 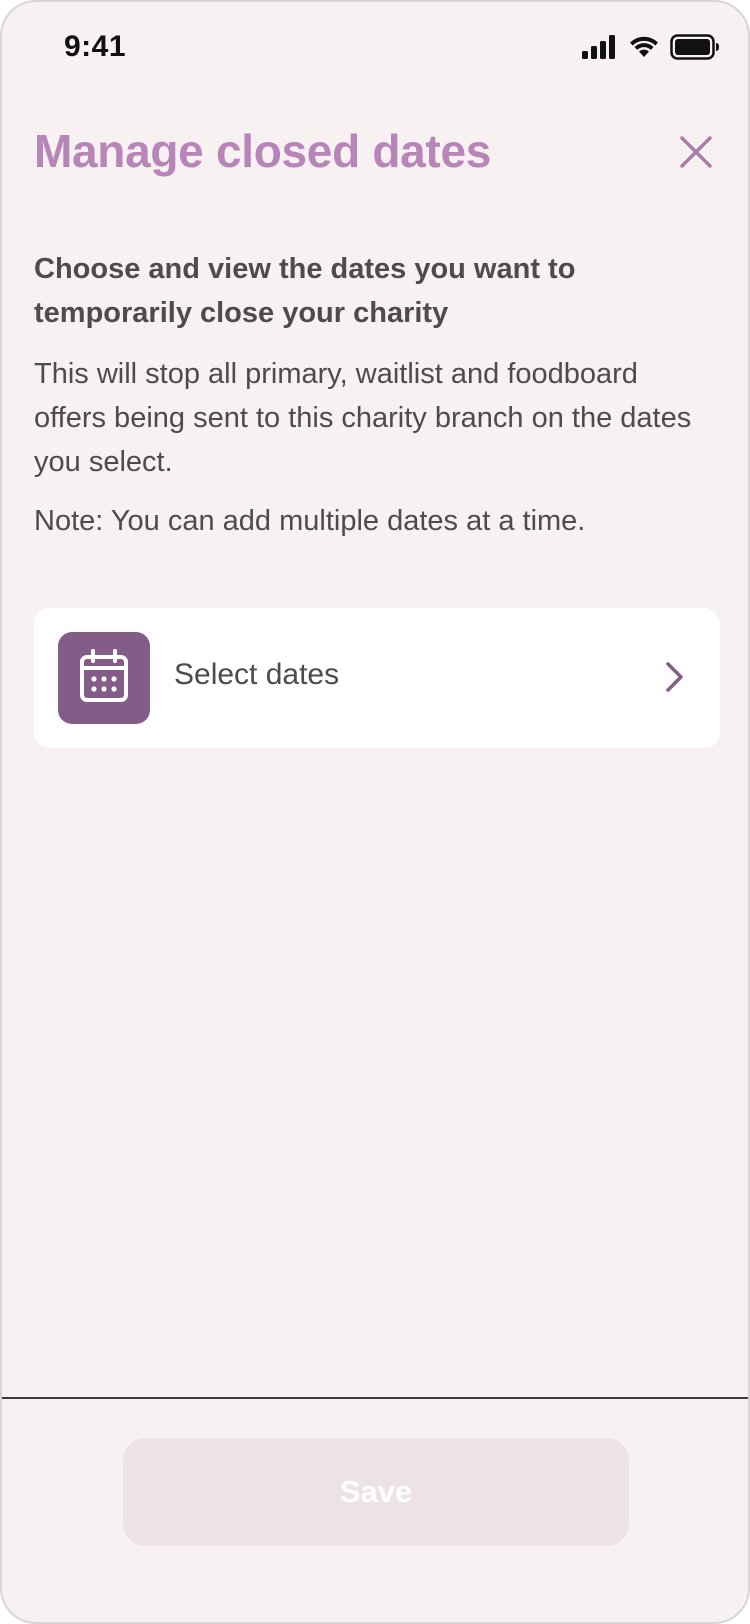 What do you see at coordinates (375, 1398) in the screenshot?
I see `footer-divider` at bounding box center [375, 1398].